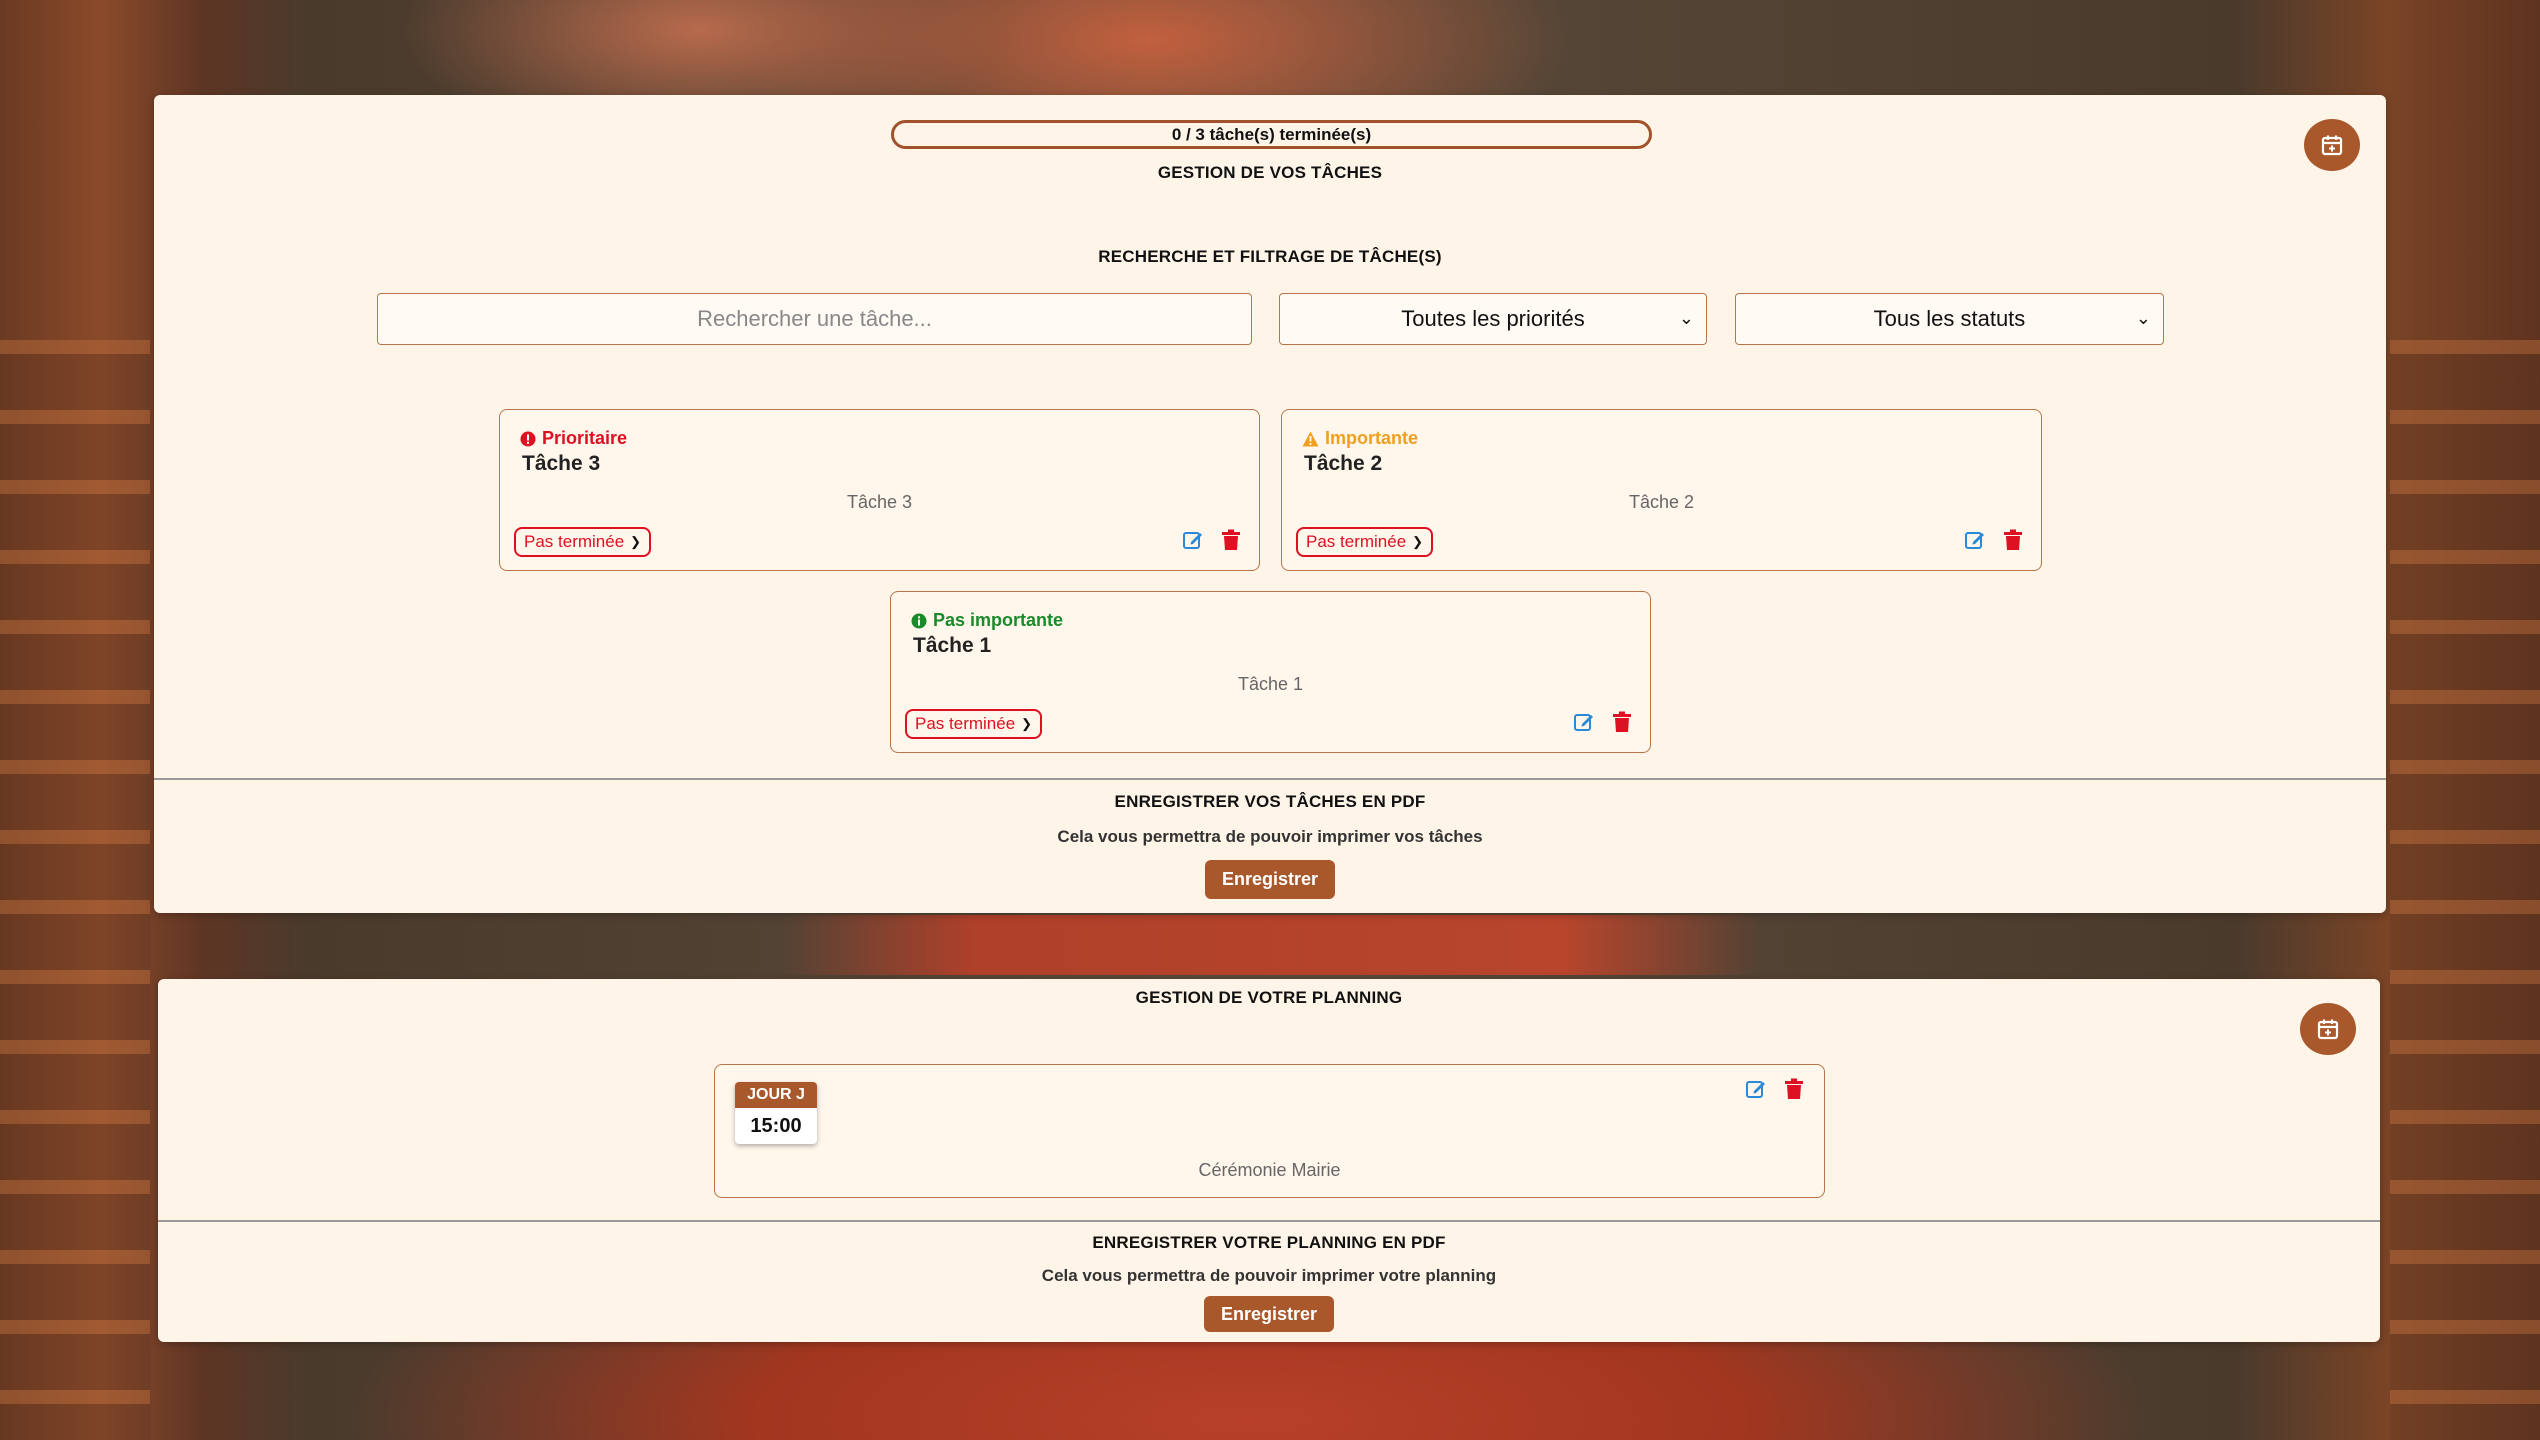  I want to click on warning-triangle-icon, so click(1310, 438).